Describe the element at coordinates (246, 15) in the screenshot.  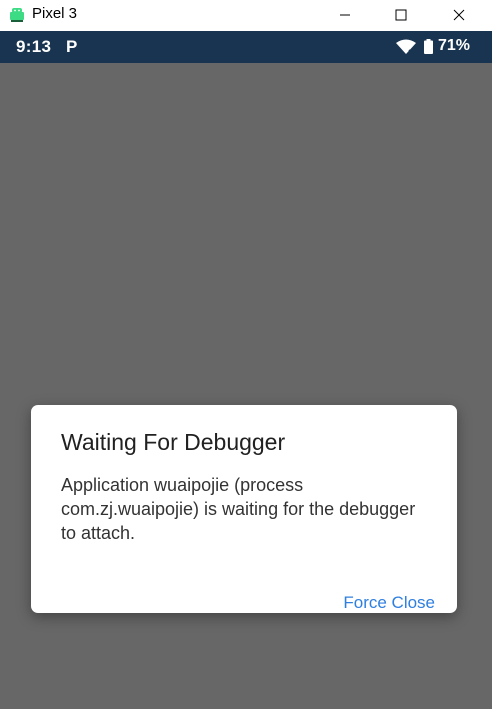
I see `window-title-bar: Pixel 3` at that location.